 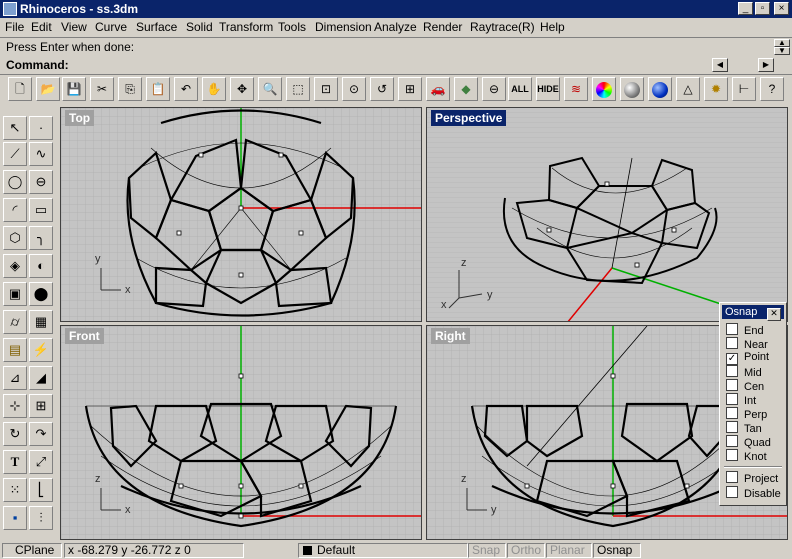 What do you see at coordinates (41, 434) in the screenshot?
I see `scale-icon: ↷` at bounding box center [41, 434].